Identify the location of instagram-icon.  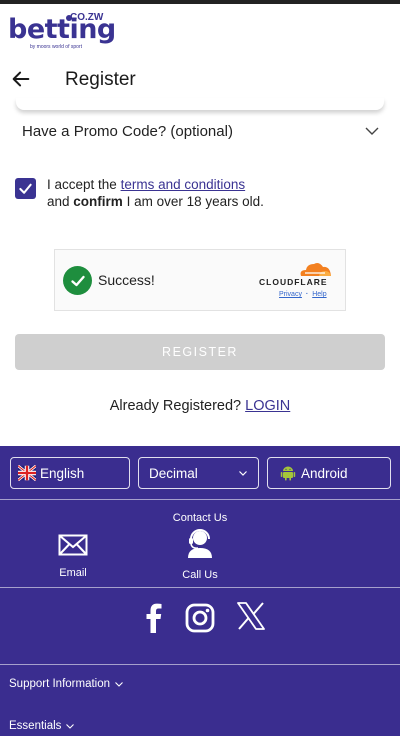
(200, 618).